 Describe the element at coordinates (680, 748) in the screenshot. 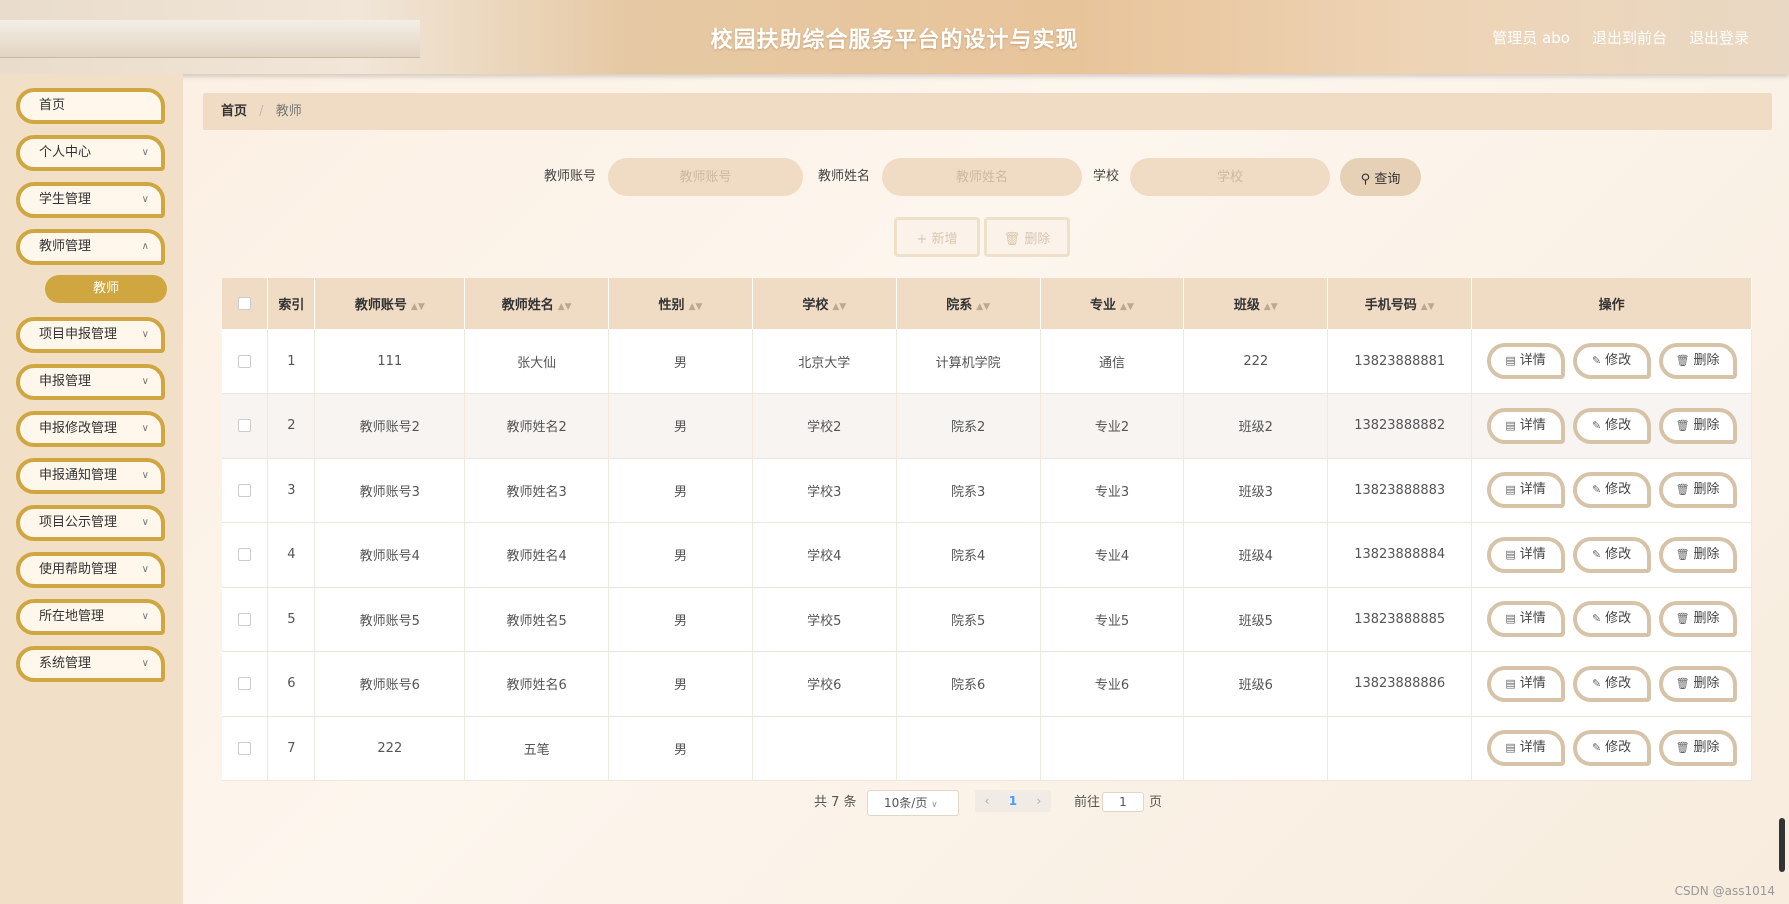

I see `cell-gender: 男` at that location.